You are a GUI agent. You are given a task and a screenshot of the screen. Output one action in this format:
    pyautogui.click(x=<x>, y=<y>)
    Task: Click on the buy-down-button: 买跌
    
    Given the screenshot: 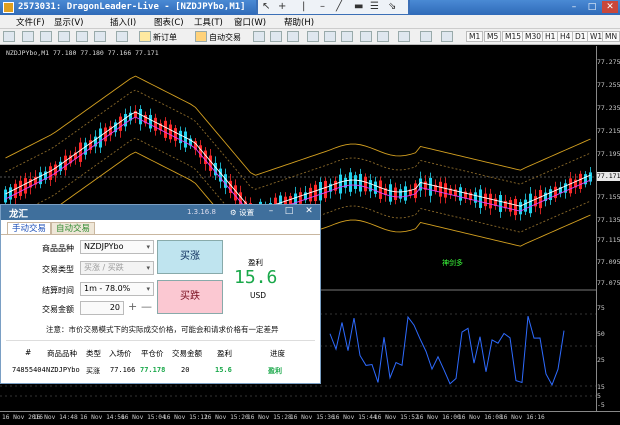 What is the action you would take?
    pyautogui.click(x=190, y=297)
    